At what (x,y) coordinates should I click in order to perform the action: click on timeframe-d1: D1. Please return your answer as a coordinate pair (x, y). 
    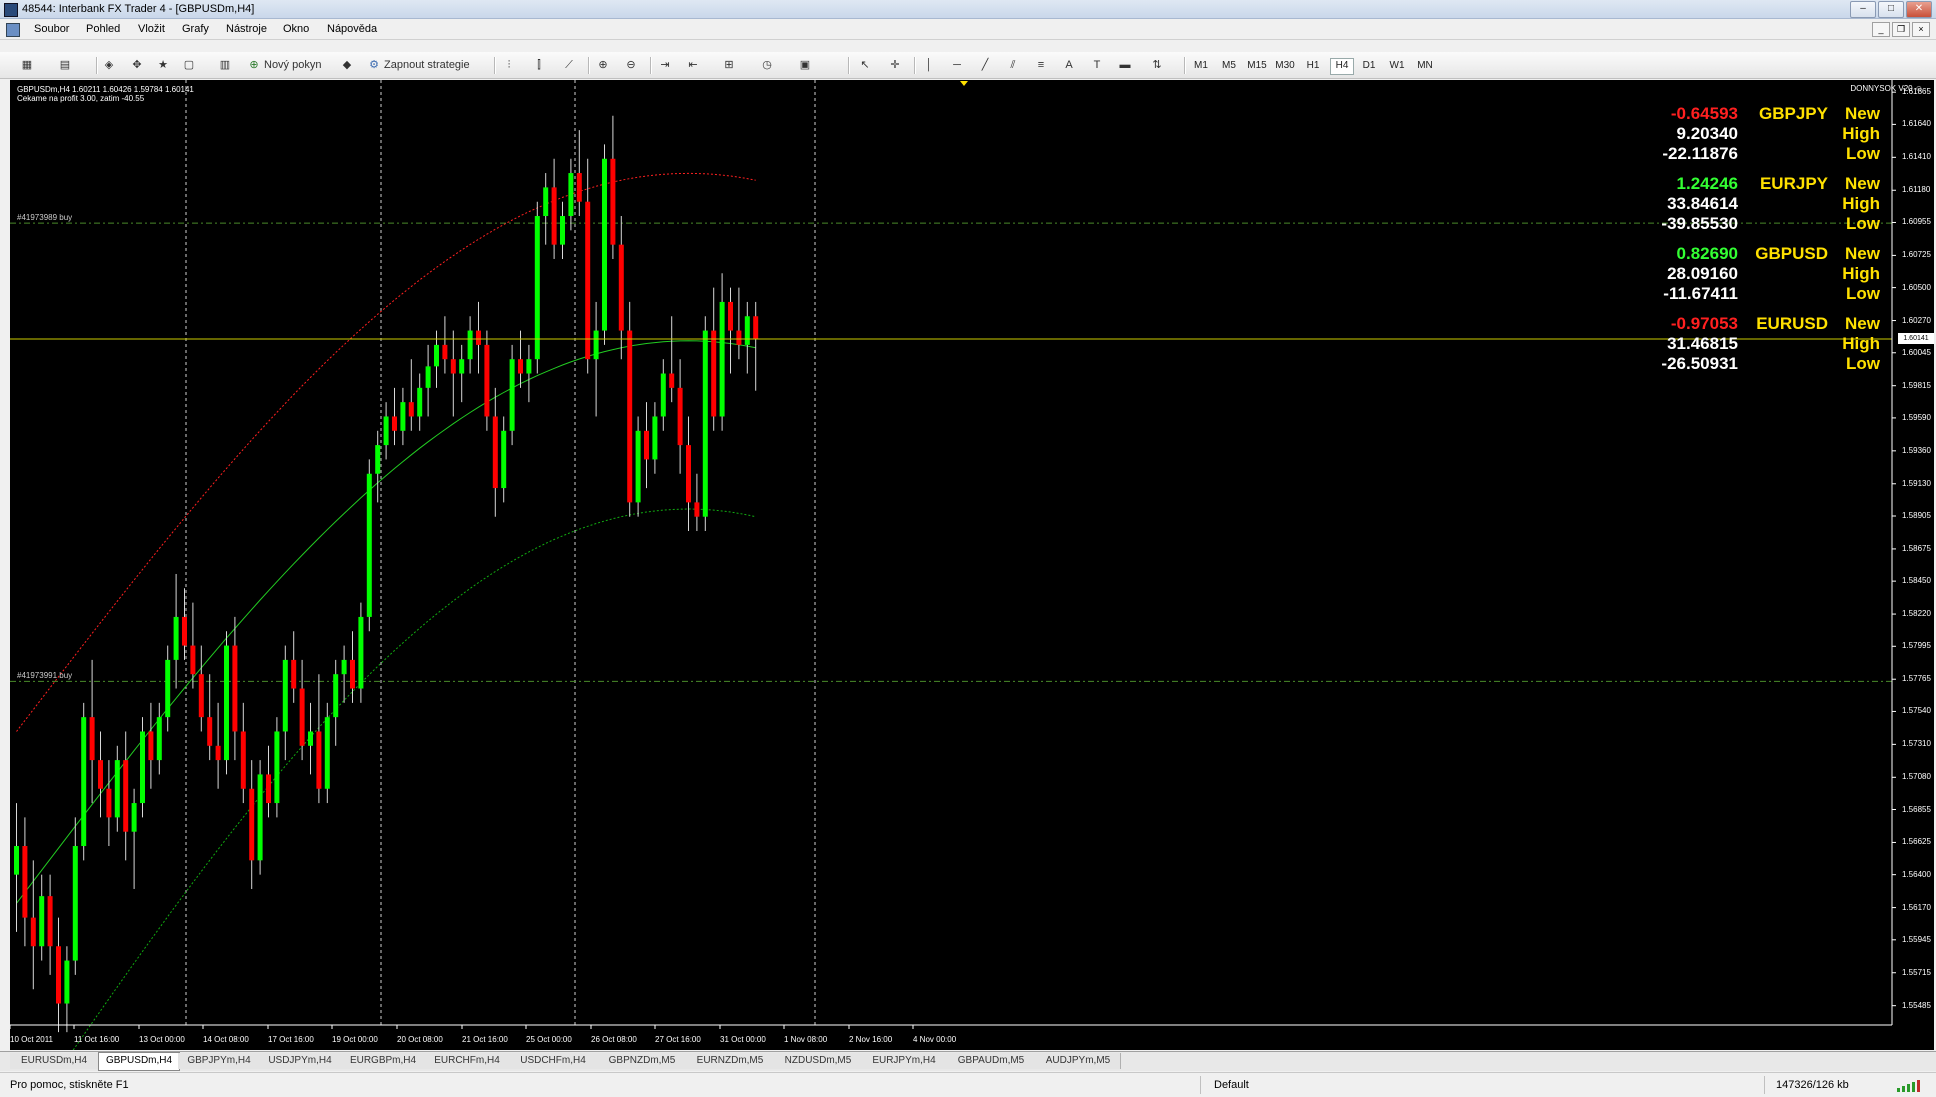
    Looking at the image, I should click on (1369, 65).